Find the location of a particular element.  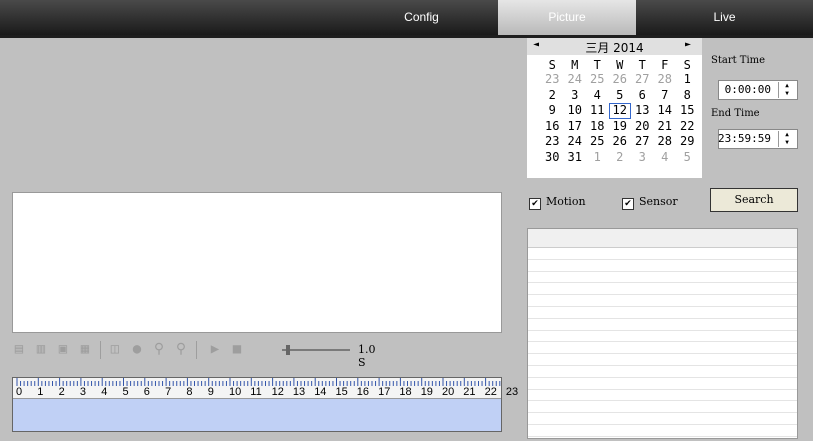

timeline-hour-label: 0 is located at coordinates (19, 392).